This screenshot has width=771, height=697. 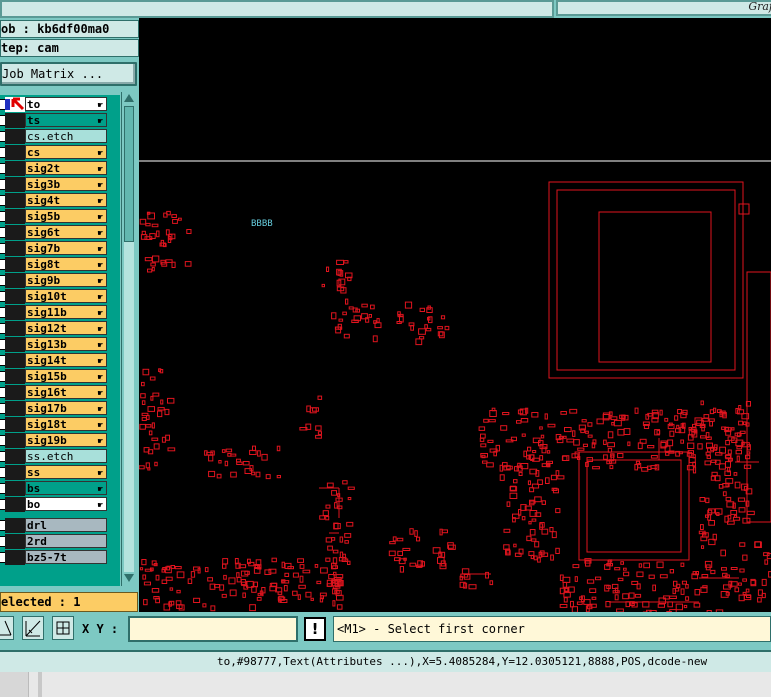 What do you see at coordinates (129, 578) in the screenshot?
I see `scroll-down-arrow-icon` at bounding box center [129, 578].